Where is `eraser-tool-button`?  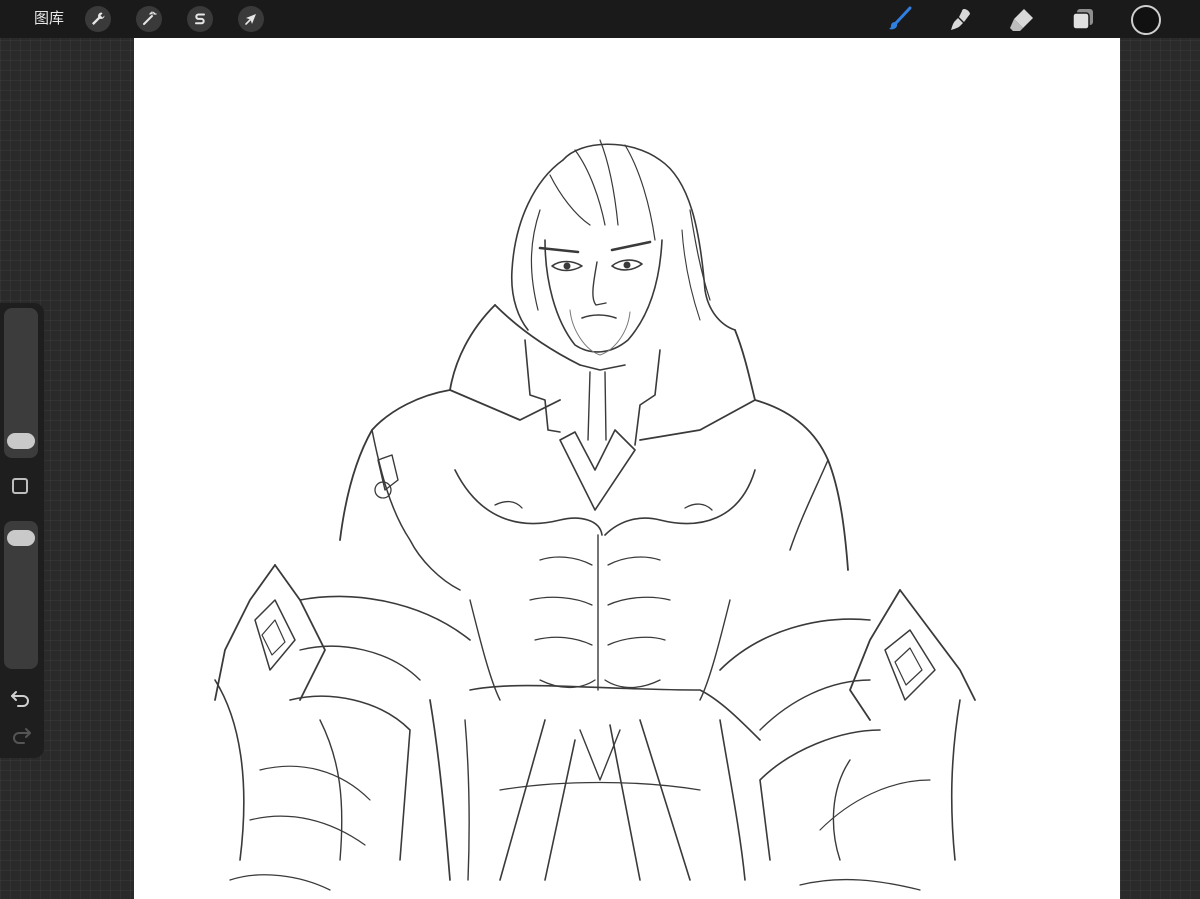 eraser-tool-button is located at coordinates (1022, 19).